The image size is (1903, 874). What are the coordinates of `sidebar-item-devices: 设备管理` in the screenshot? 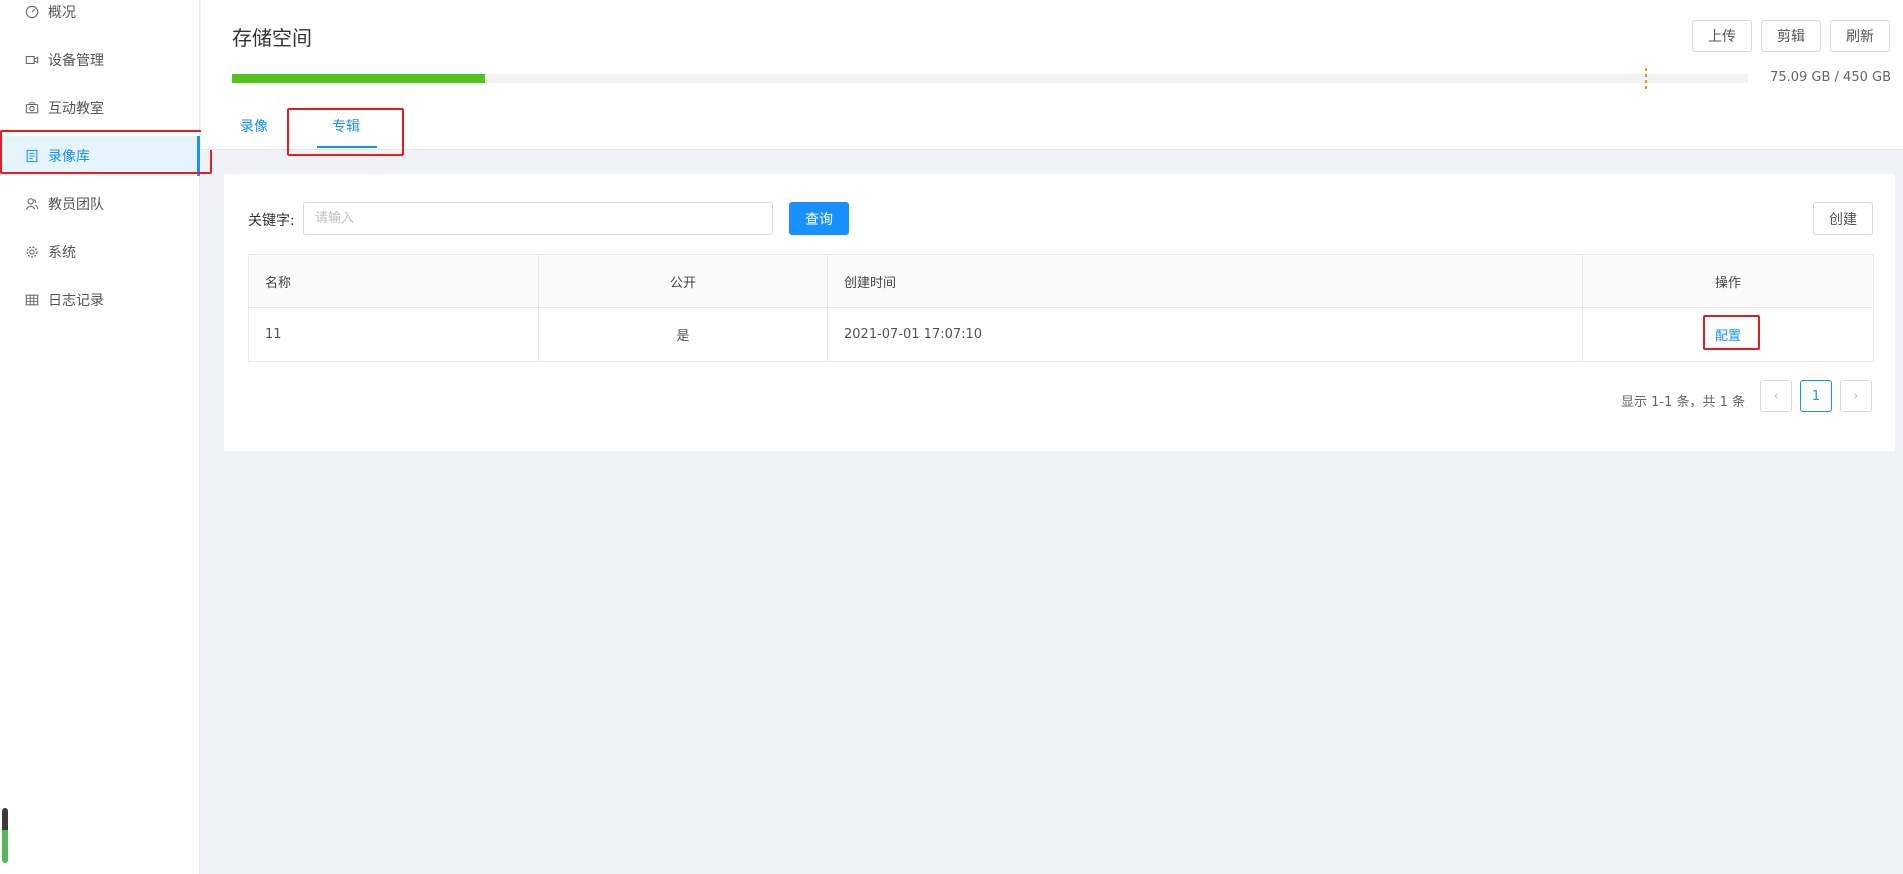 It's located at (100, 60).